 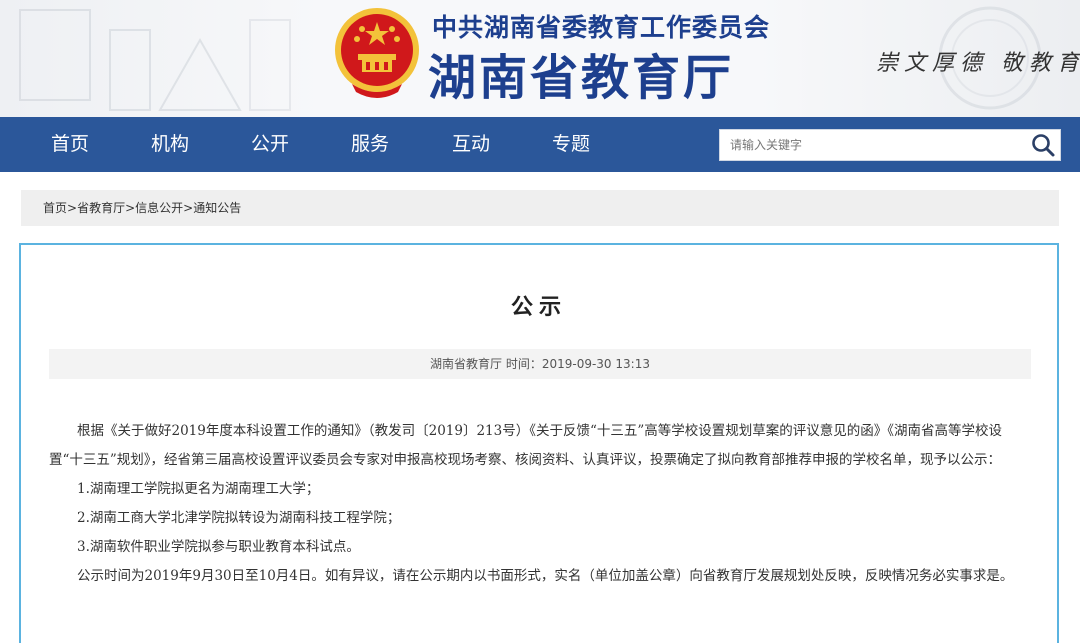 I want to click on article-meta: 湖南省教育厅 时间：2019-09-30 13:13, so click(x=540, y=364).